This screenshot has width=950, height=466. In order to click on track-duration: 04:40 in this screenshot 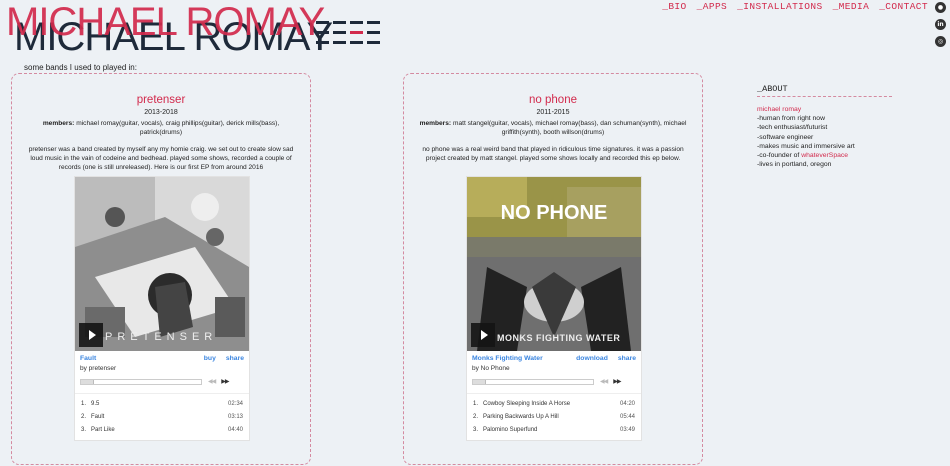, I will do `click(235, 429)`.